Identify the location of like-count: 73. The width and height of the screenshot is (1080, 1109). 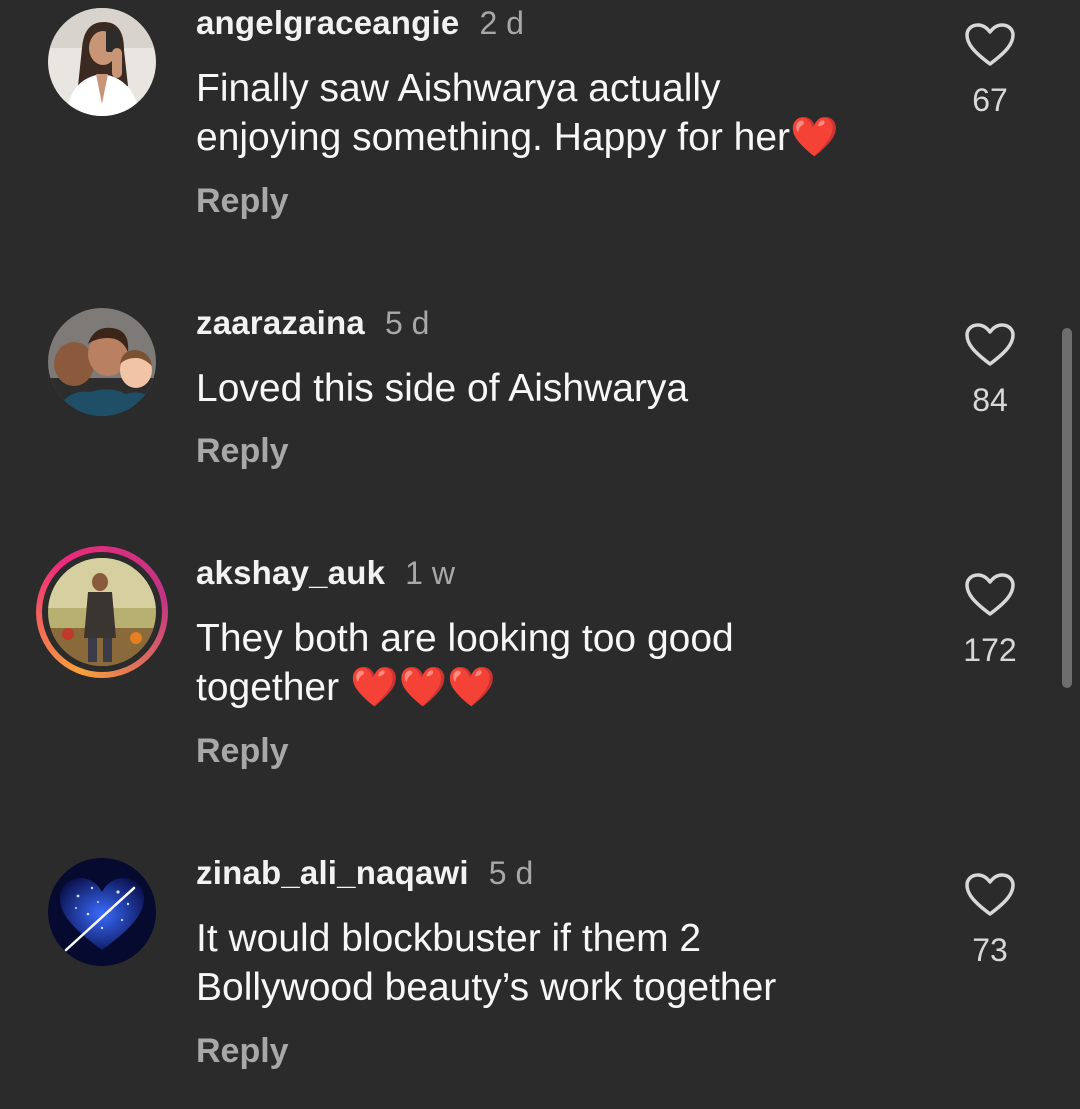
(990, 950).